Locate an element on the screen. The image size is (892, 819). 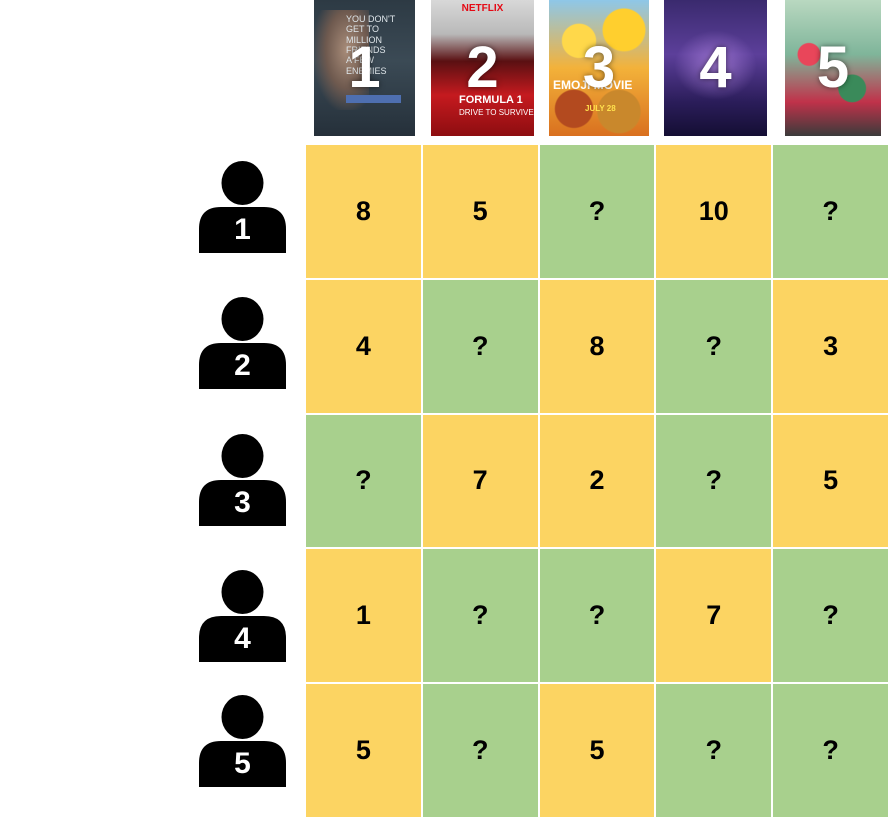
user-number: 3 is located at coordinates (242, 502).